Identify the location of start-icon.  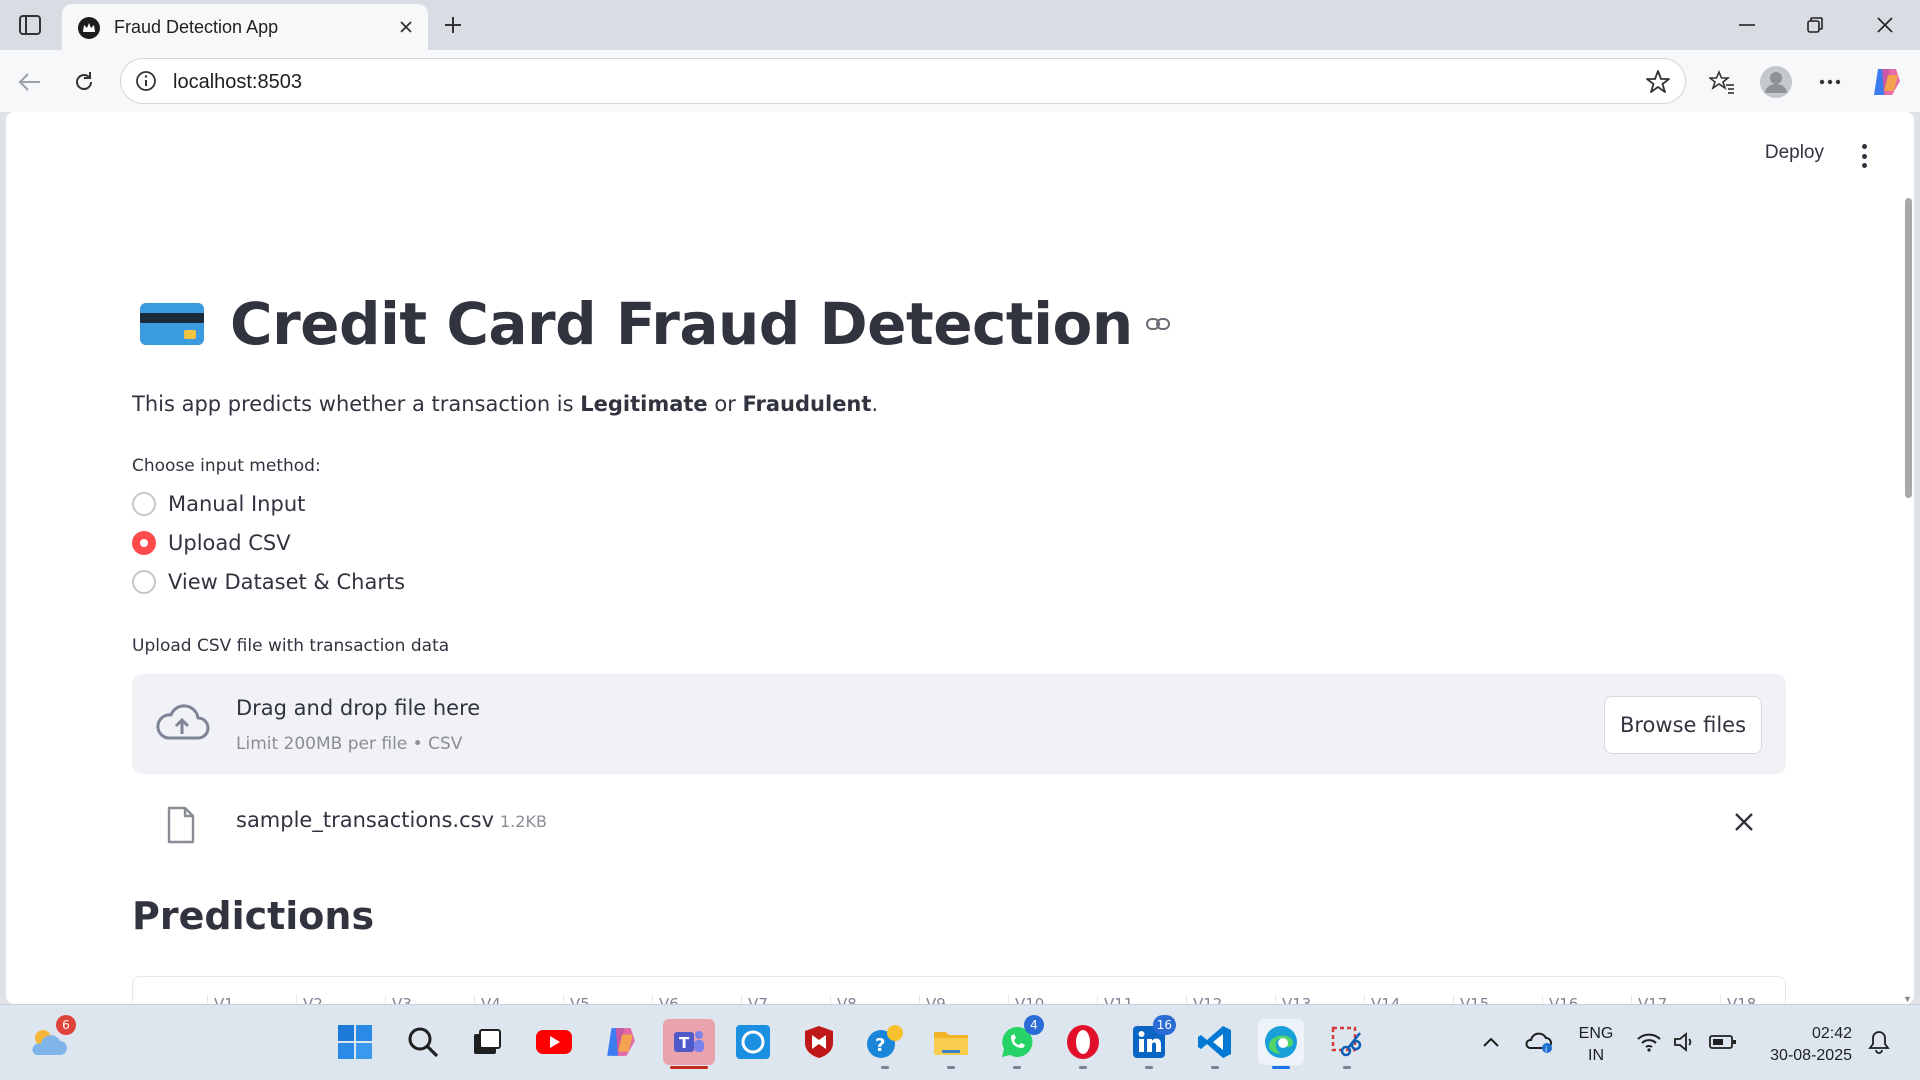
(355, 1042).